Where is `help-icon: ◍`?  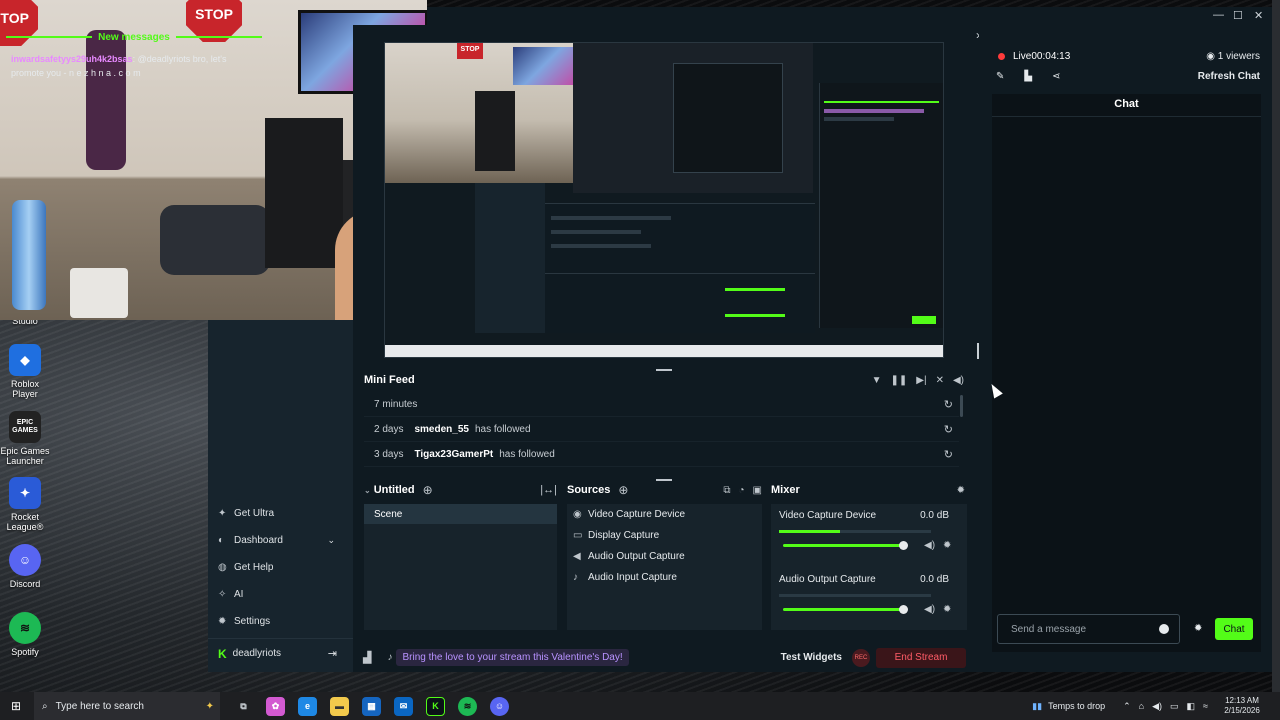
help-icon: ◍ is located at coordinates (222, 567).